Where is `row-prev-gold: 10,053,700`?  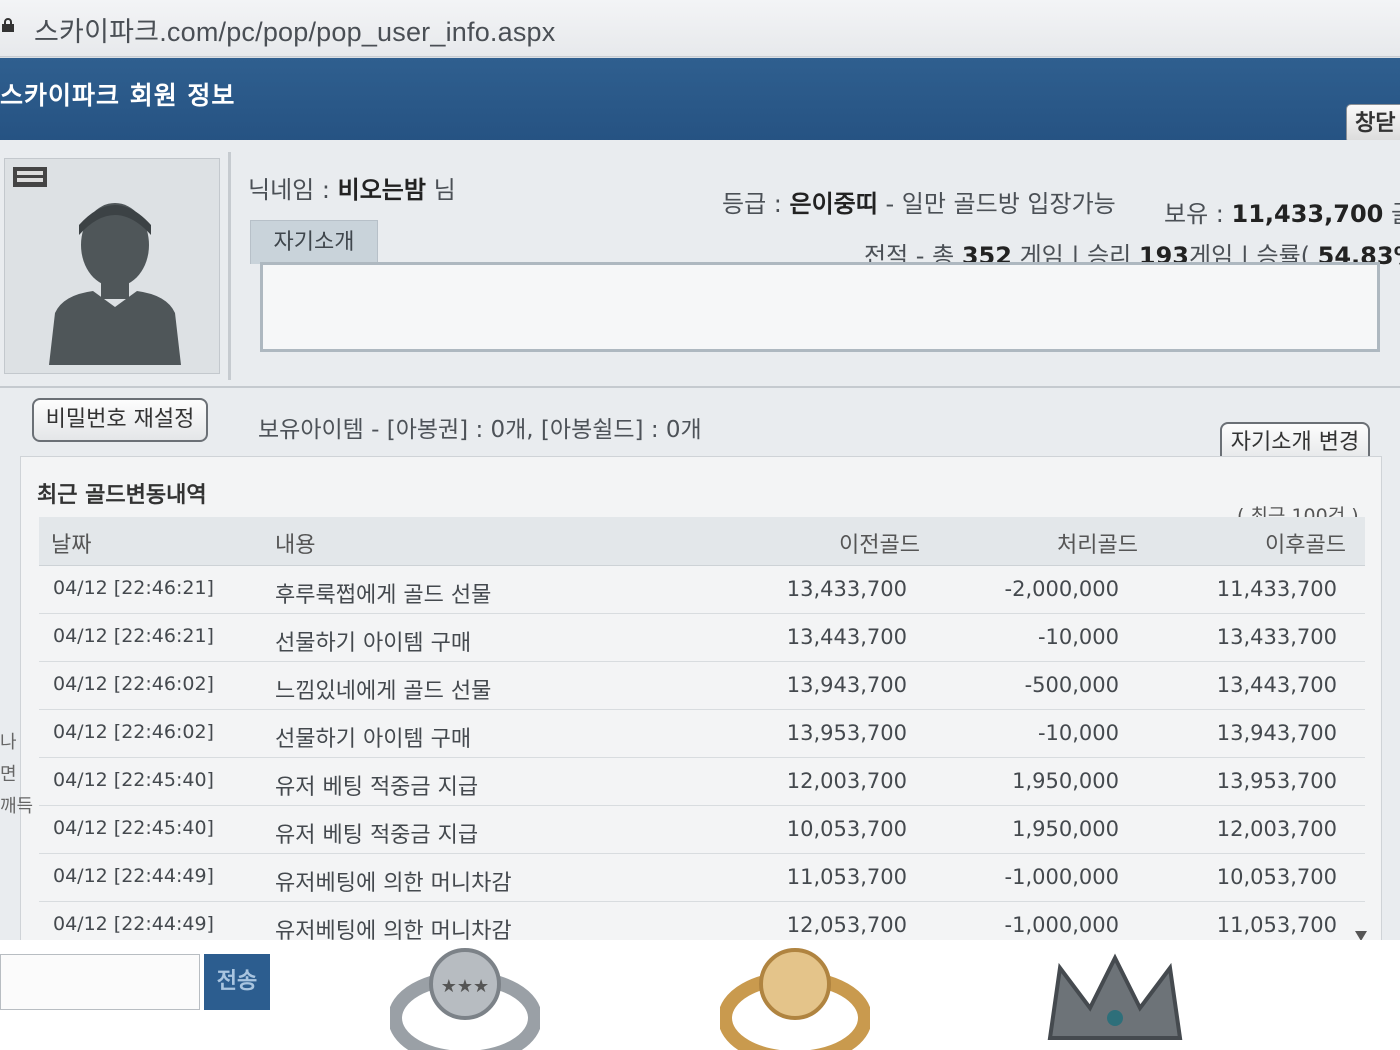 row-prev-gold: 10,053,700 is located at coordinates (846, 829).